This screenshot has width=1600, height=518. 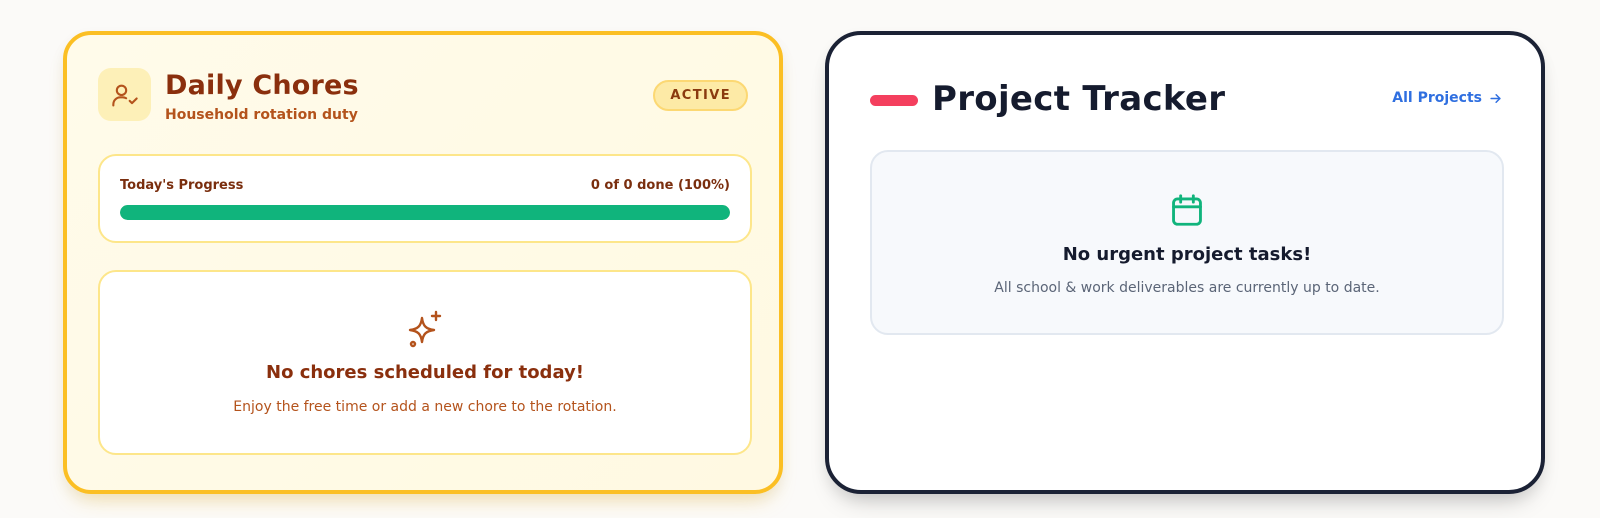 I want to click on all-projects-label: All Projects, so click(x=1437, y=98).